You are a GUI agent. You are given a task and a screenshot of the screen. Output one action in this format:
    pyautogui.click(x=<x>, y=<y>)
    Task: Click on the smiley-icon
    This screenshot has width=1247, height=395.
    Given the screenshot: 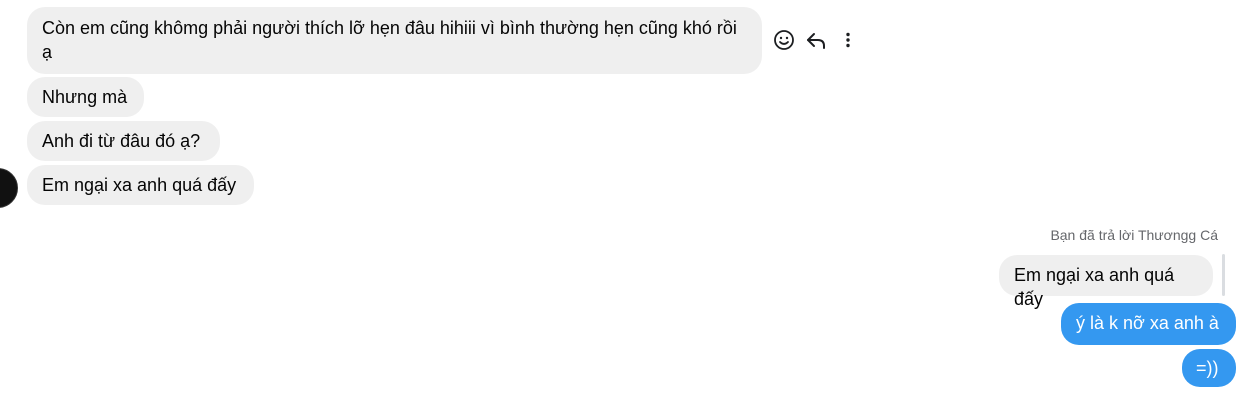 What is the action you would take?
    pyautogui.click(x=784, y=40)
    